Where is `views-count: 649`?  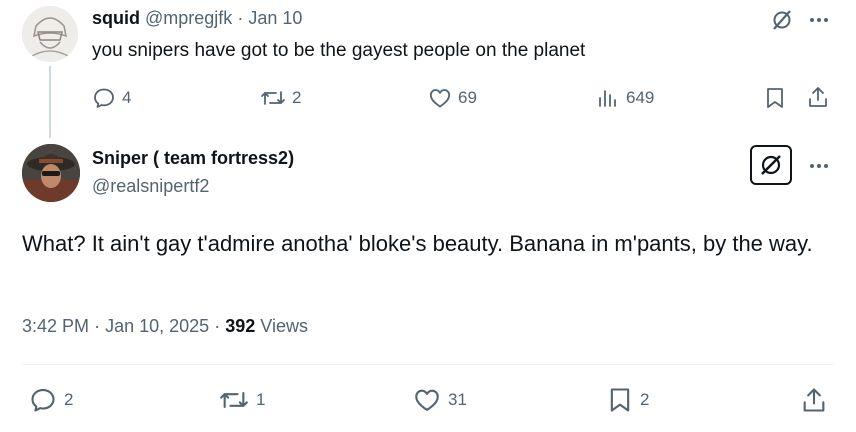
views-count: 649 is located at coordinates (640, 97).